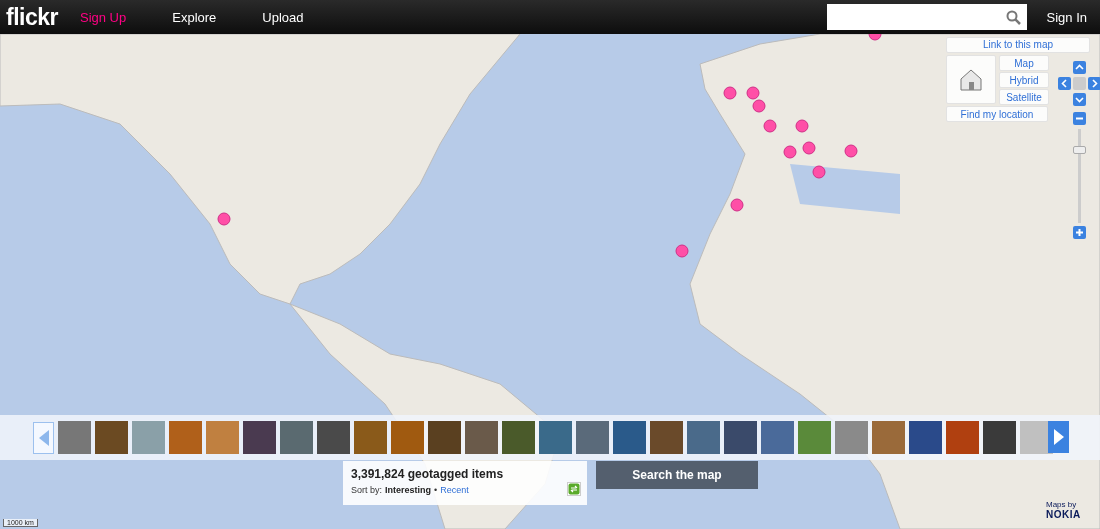 The image size is (1100, 529). Describe the element at coordinates (1024, 97) in the screenshot. I see `map-type-button: Satellite` at that location.